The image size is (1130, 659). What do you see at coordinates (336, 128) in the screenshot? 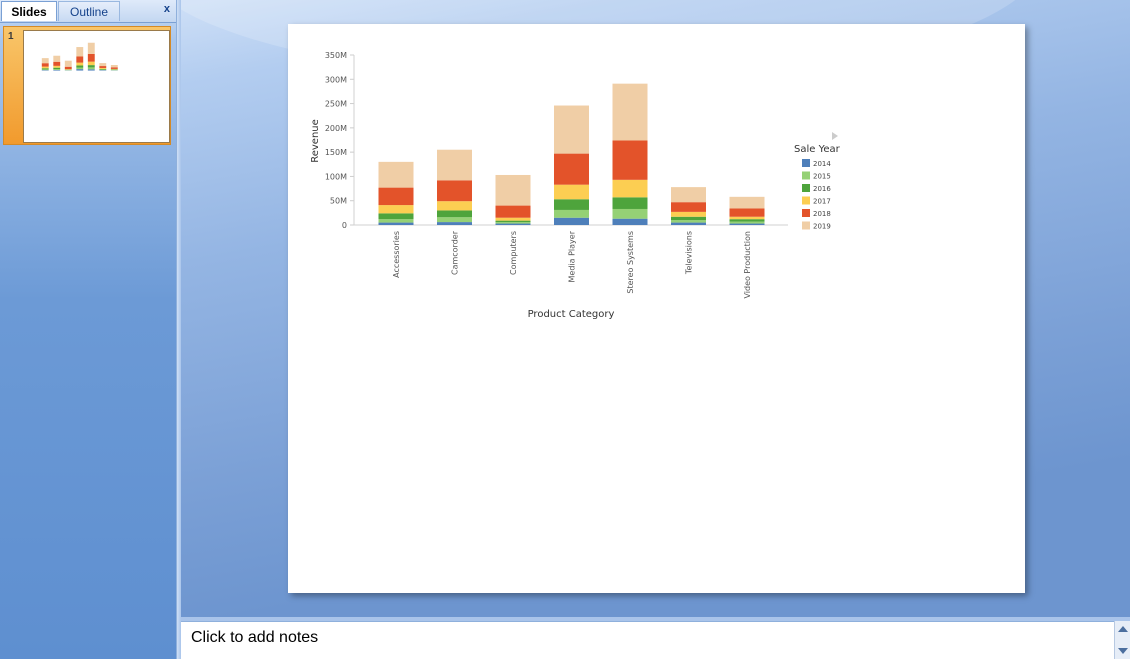
I see `y-tick-label: 200M` at bounding box center [336, 128].